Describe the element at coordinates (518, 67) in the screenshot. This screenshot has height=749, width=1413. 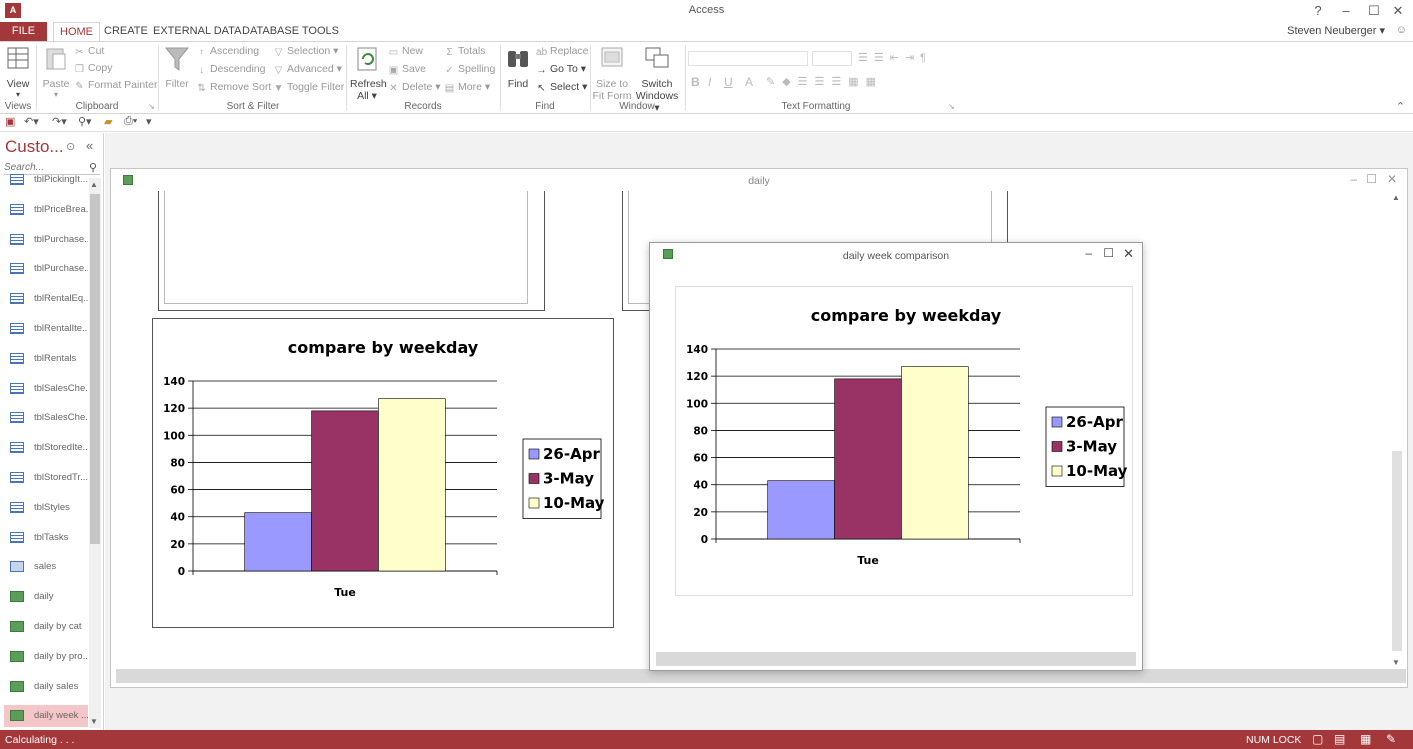
I see `find-button: Find` at that location.